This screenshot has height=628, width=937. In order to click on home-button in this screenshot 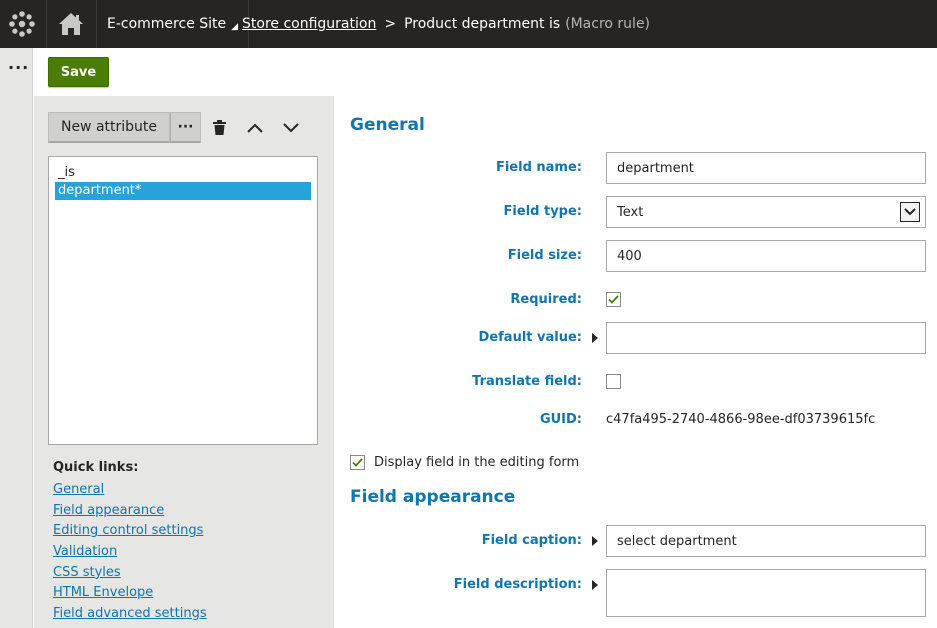, I will do `click(70, 24)`.